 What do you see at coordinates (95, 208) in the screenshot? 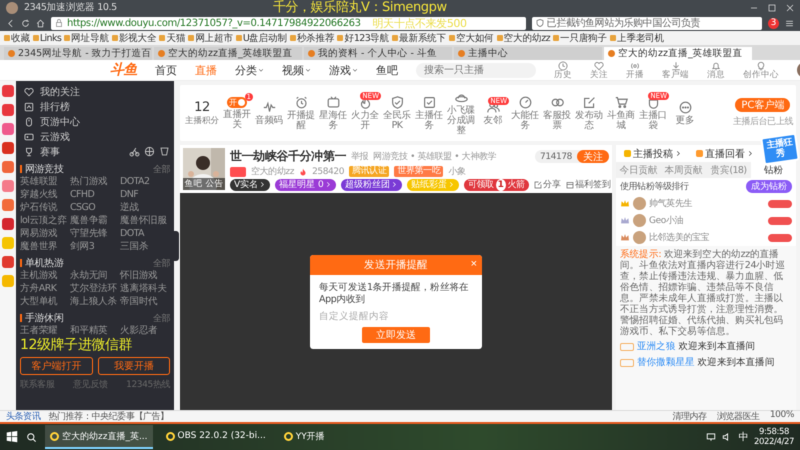
I see `category-link: CSGO` at bounding box center [95, 208].